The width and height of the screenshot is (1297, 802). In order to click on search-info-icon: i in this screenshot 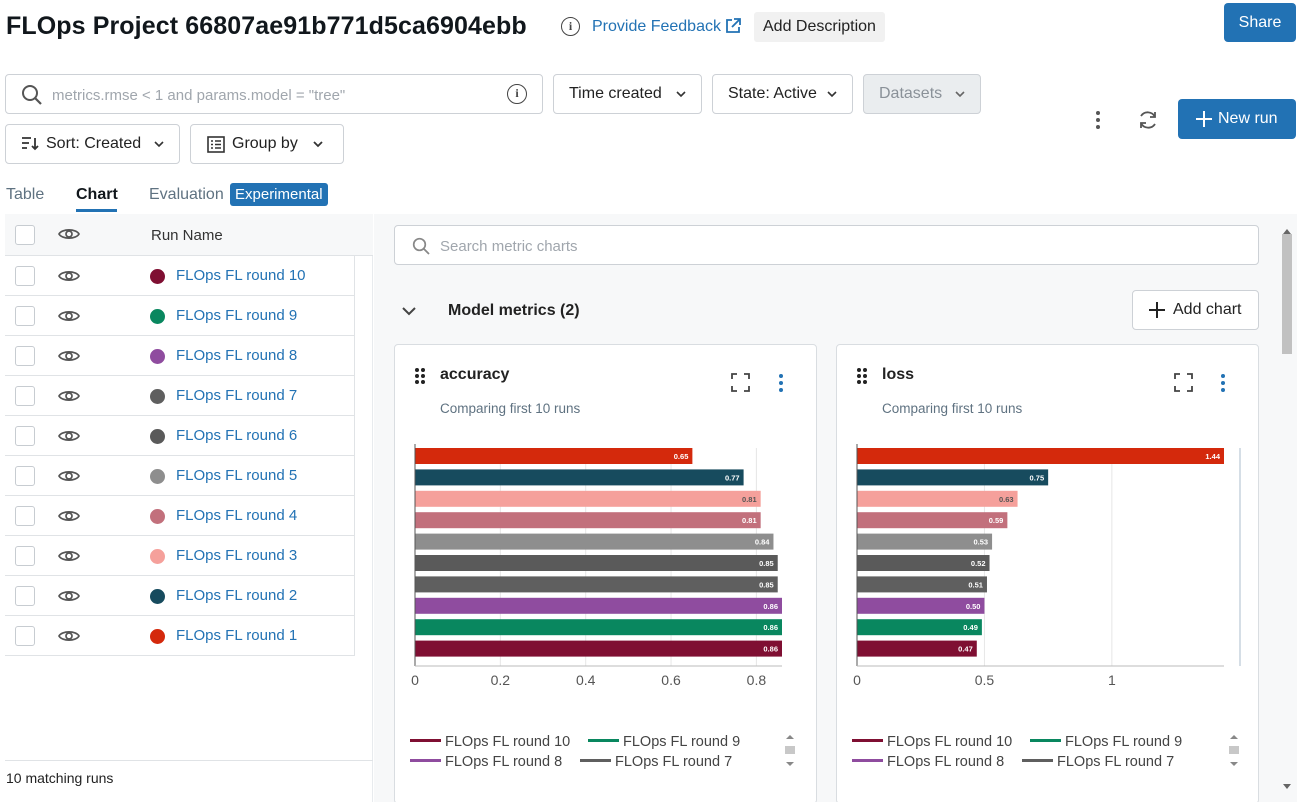, I will do `click(517, 94)`.